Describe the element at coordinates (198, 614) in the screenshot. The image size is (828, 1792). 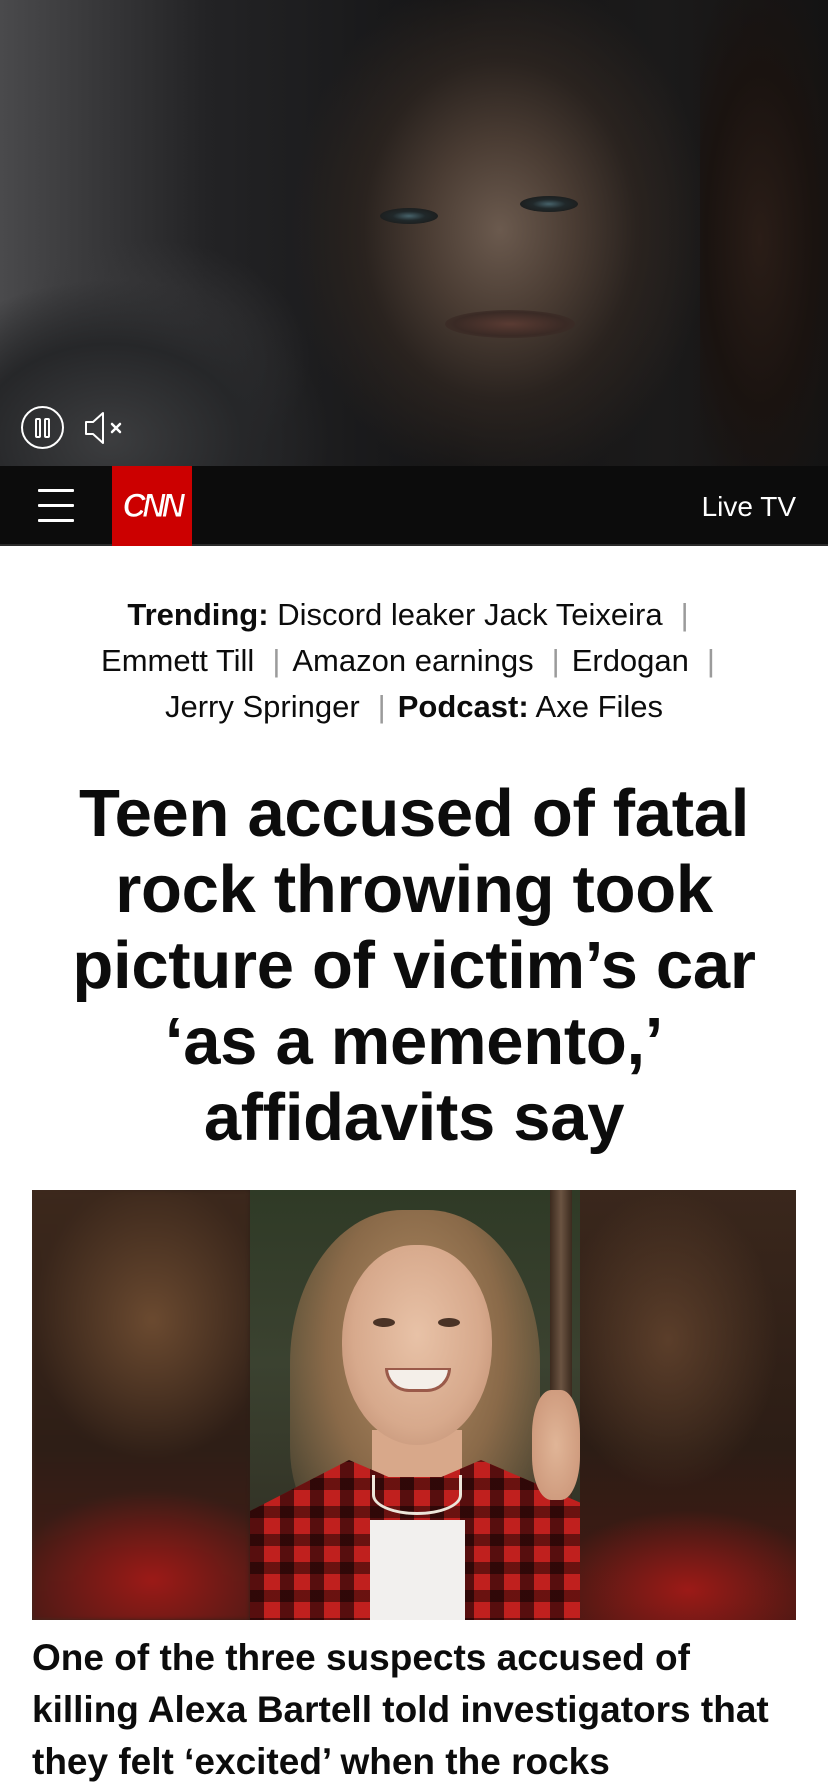
I see `trending-label: Trending:` at that location.